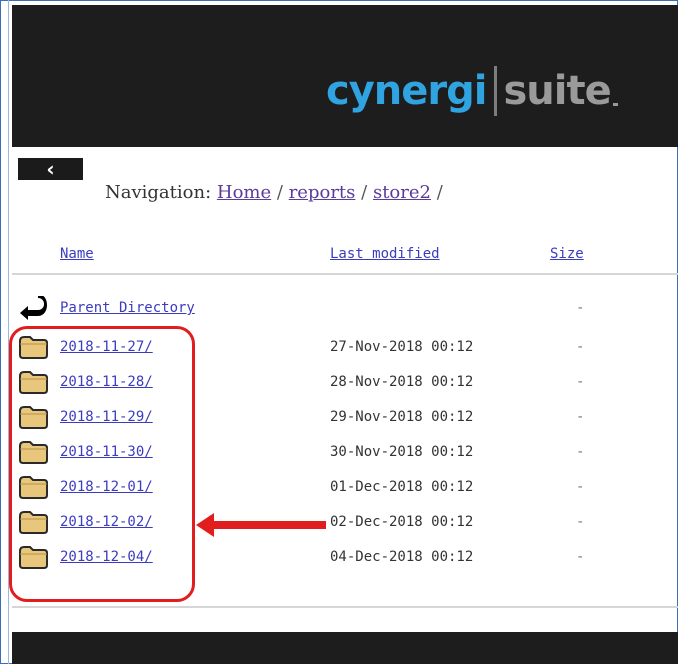  Describe the element at coordinates (274, 192) in the screenshot. I see `breadcrumb: Navigation: Home / reports / store2 /` at that location.